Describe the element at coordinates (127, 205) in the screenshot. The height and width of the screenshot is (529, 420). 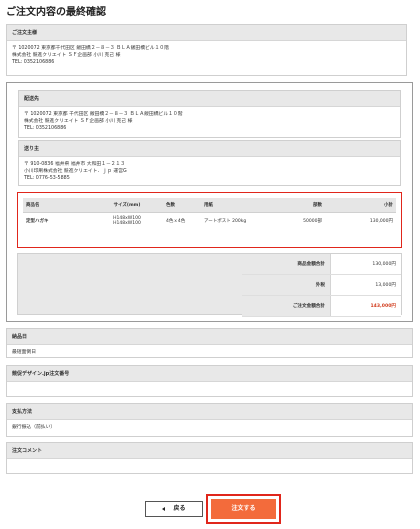
I see `col-size: サイズ(mm)` at that location.